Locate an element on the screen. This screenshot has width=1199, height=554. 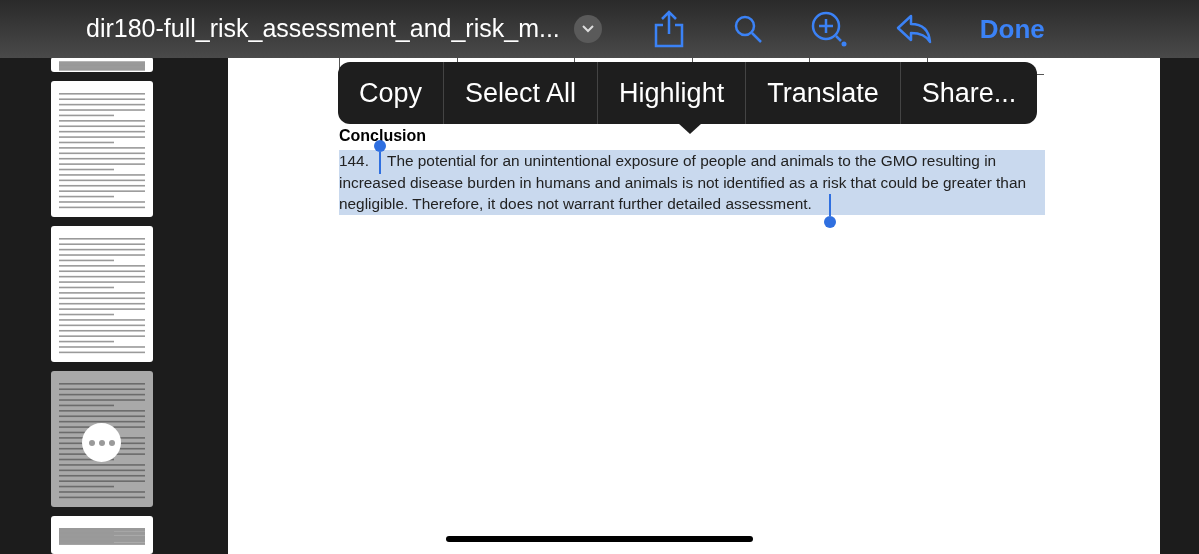
zoom-in-icon is located at coordinates (828, 29).